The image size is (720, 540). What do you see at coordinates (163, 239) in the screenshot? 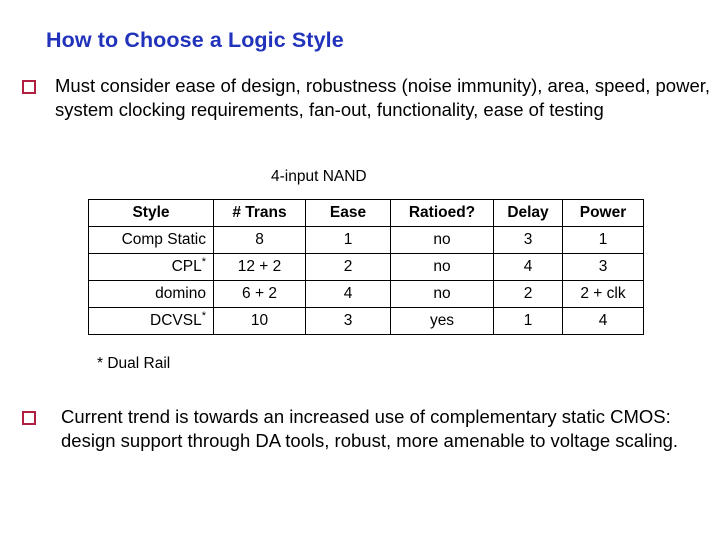
I see `cell-style-label: Comp Static` at bounding box center [163, 239].